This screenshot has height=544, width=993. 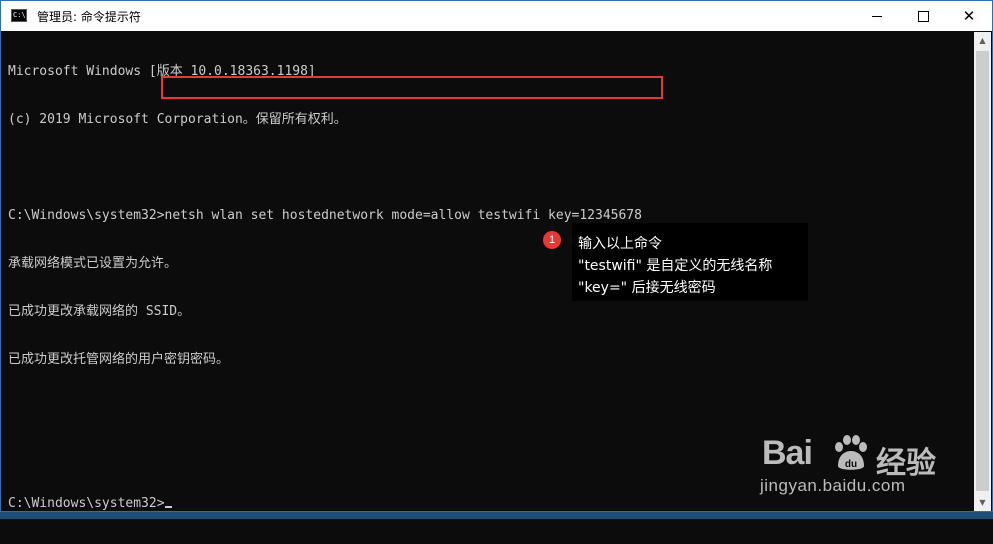 What do you see at coordinates (620, 244) in the screenshot?
I see `callout-line: 输入以上命令` at bounding box center [620, 244].